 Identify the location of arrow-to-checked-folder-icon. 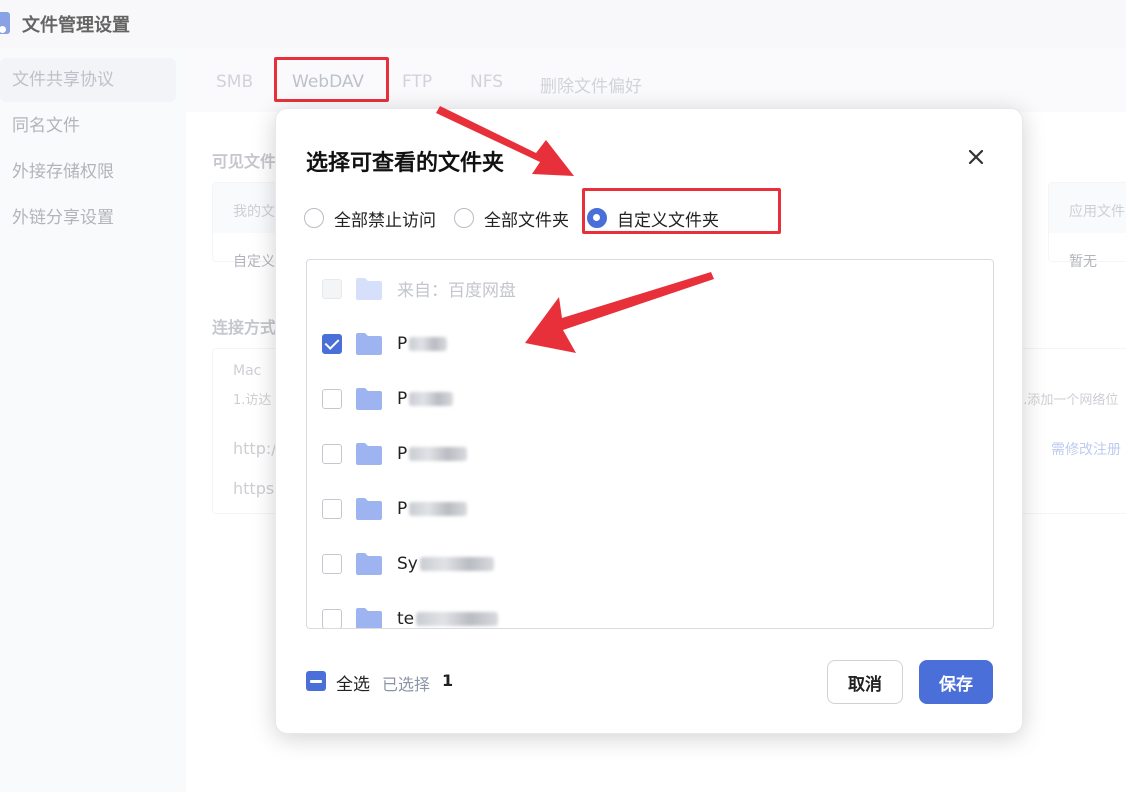
(619, 312).